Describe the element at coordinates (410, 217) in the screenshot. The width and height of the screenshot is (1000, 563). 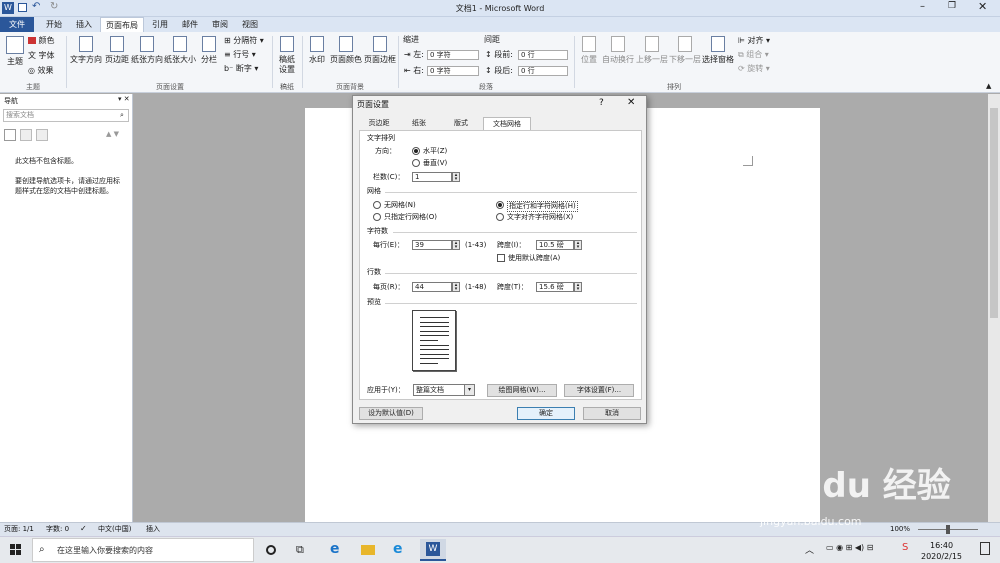
I see `line-grid-only-label: 只指定行网格(O)` at that location.